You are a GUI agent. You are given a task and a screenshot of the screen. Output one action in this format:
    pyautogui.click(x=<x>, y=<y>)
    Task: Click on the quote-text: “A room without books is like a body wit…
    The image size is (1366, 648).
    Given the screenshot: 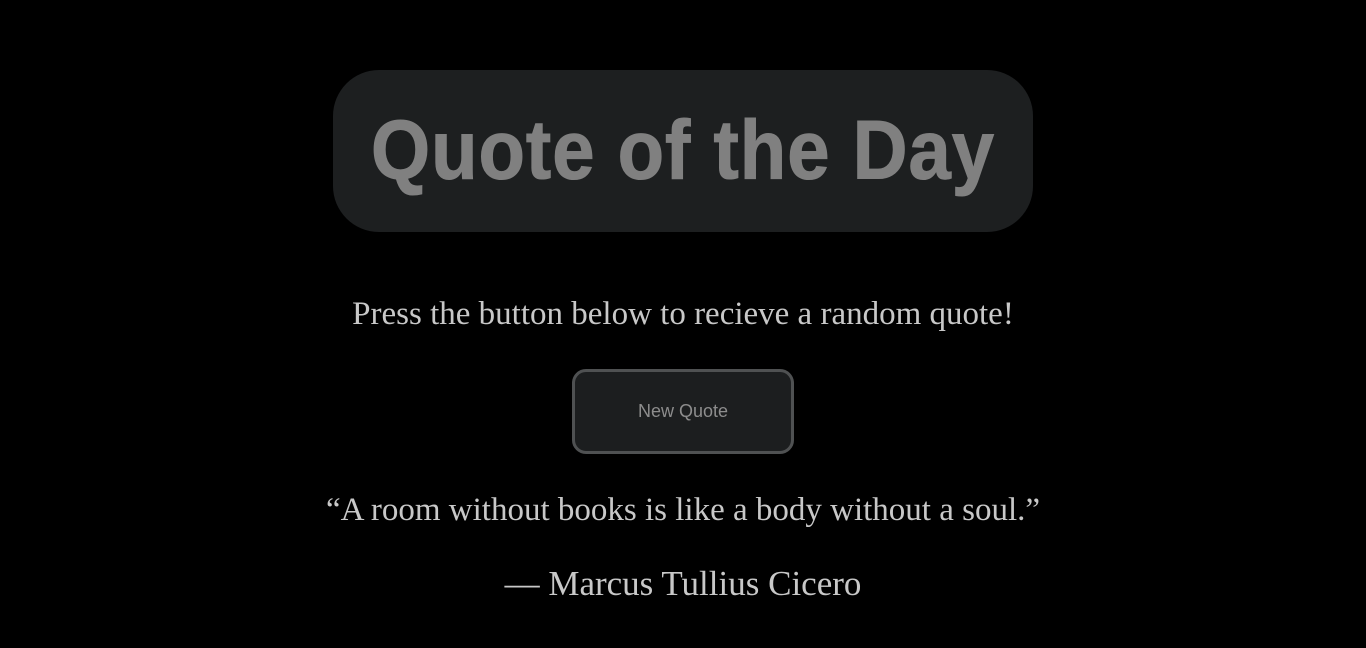 What is the action you would take?
    pyautogui.click(x=683, y=510)
    